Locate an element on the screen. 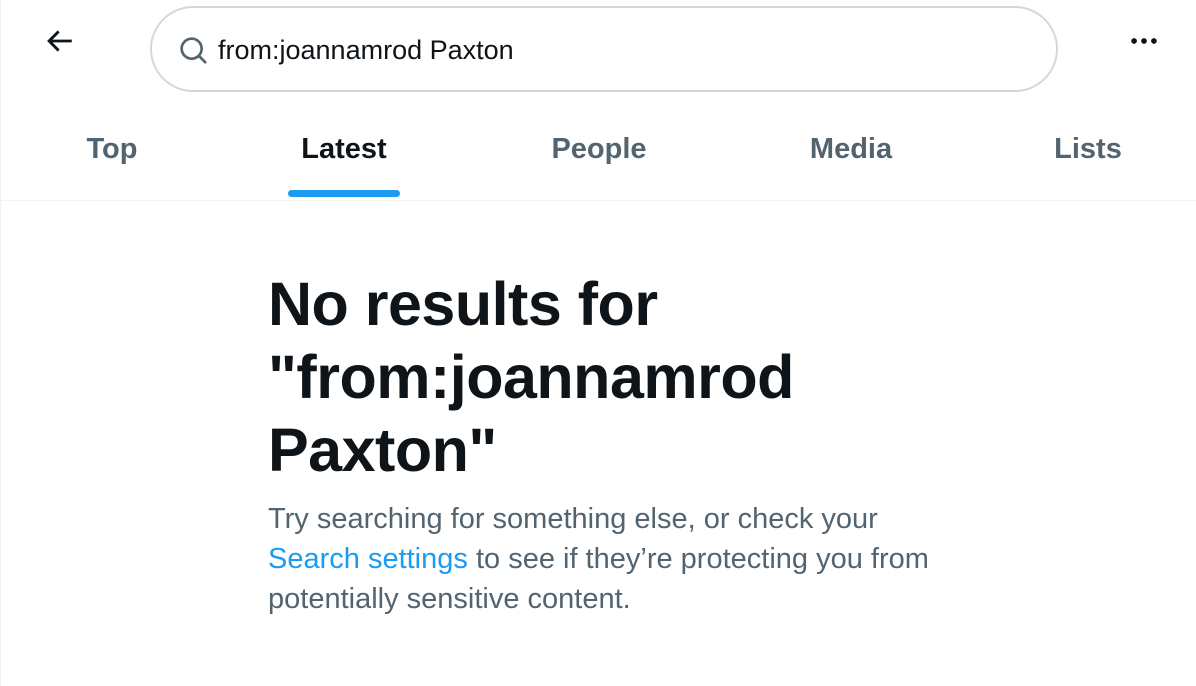 This screenshot has height=686, width=1196. tab-top: Top is located at coordinates (112, 149).